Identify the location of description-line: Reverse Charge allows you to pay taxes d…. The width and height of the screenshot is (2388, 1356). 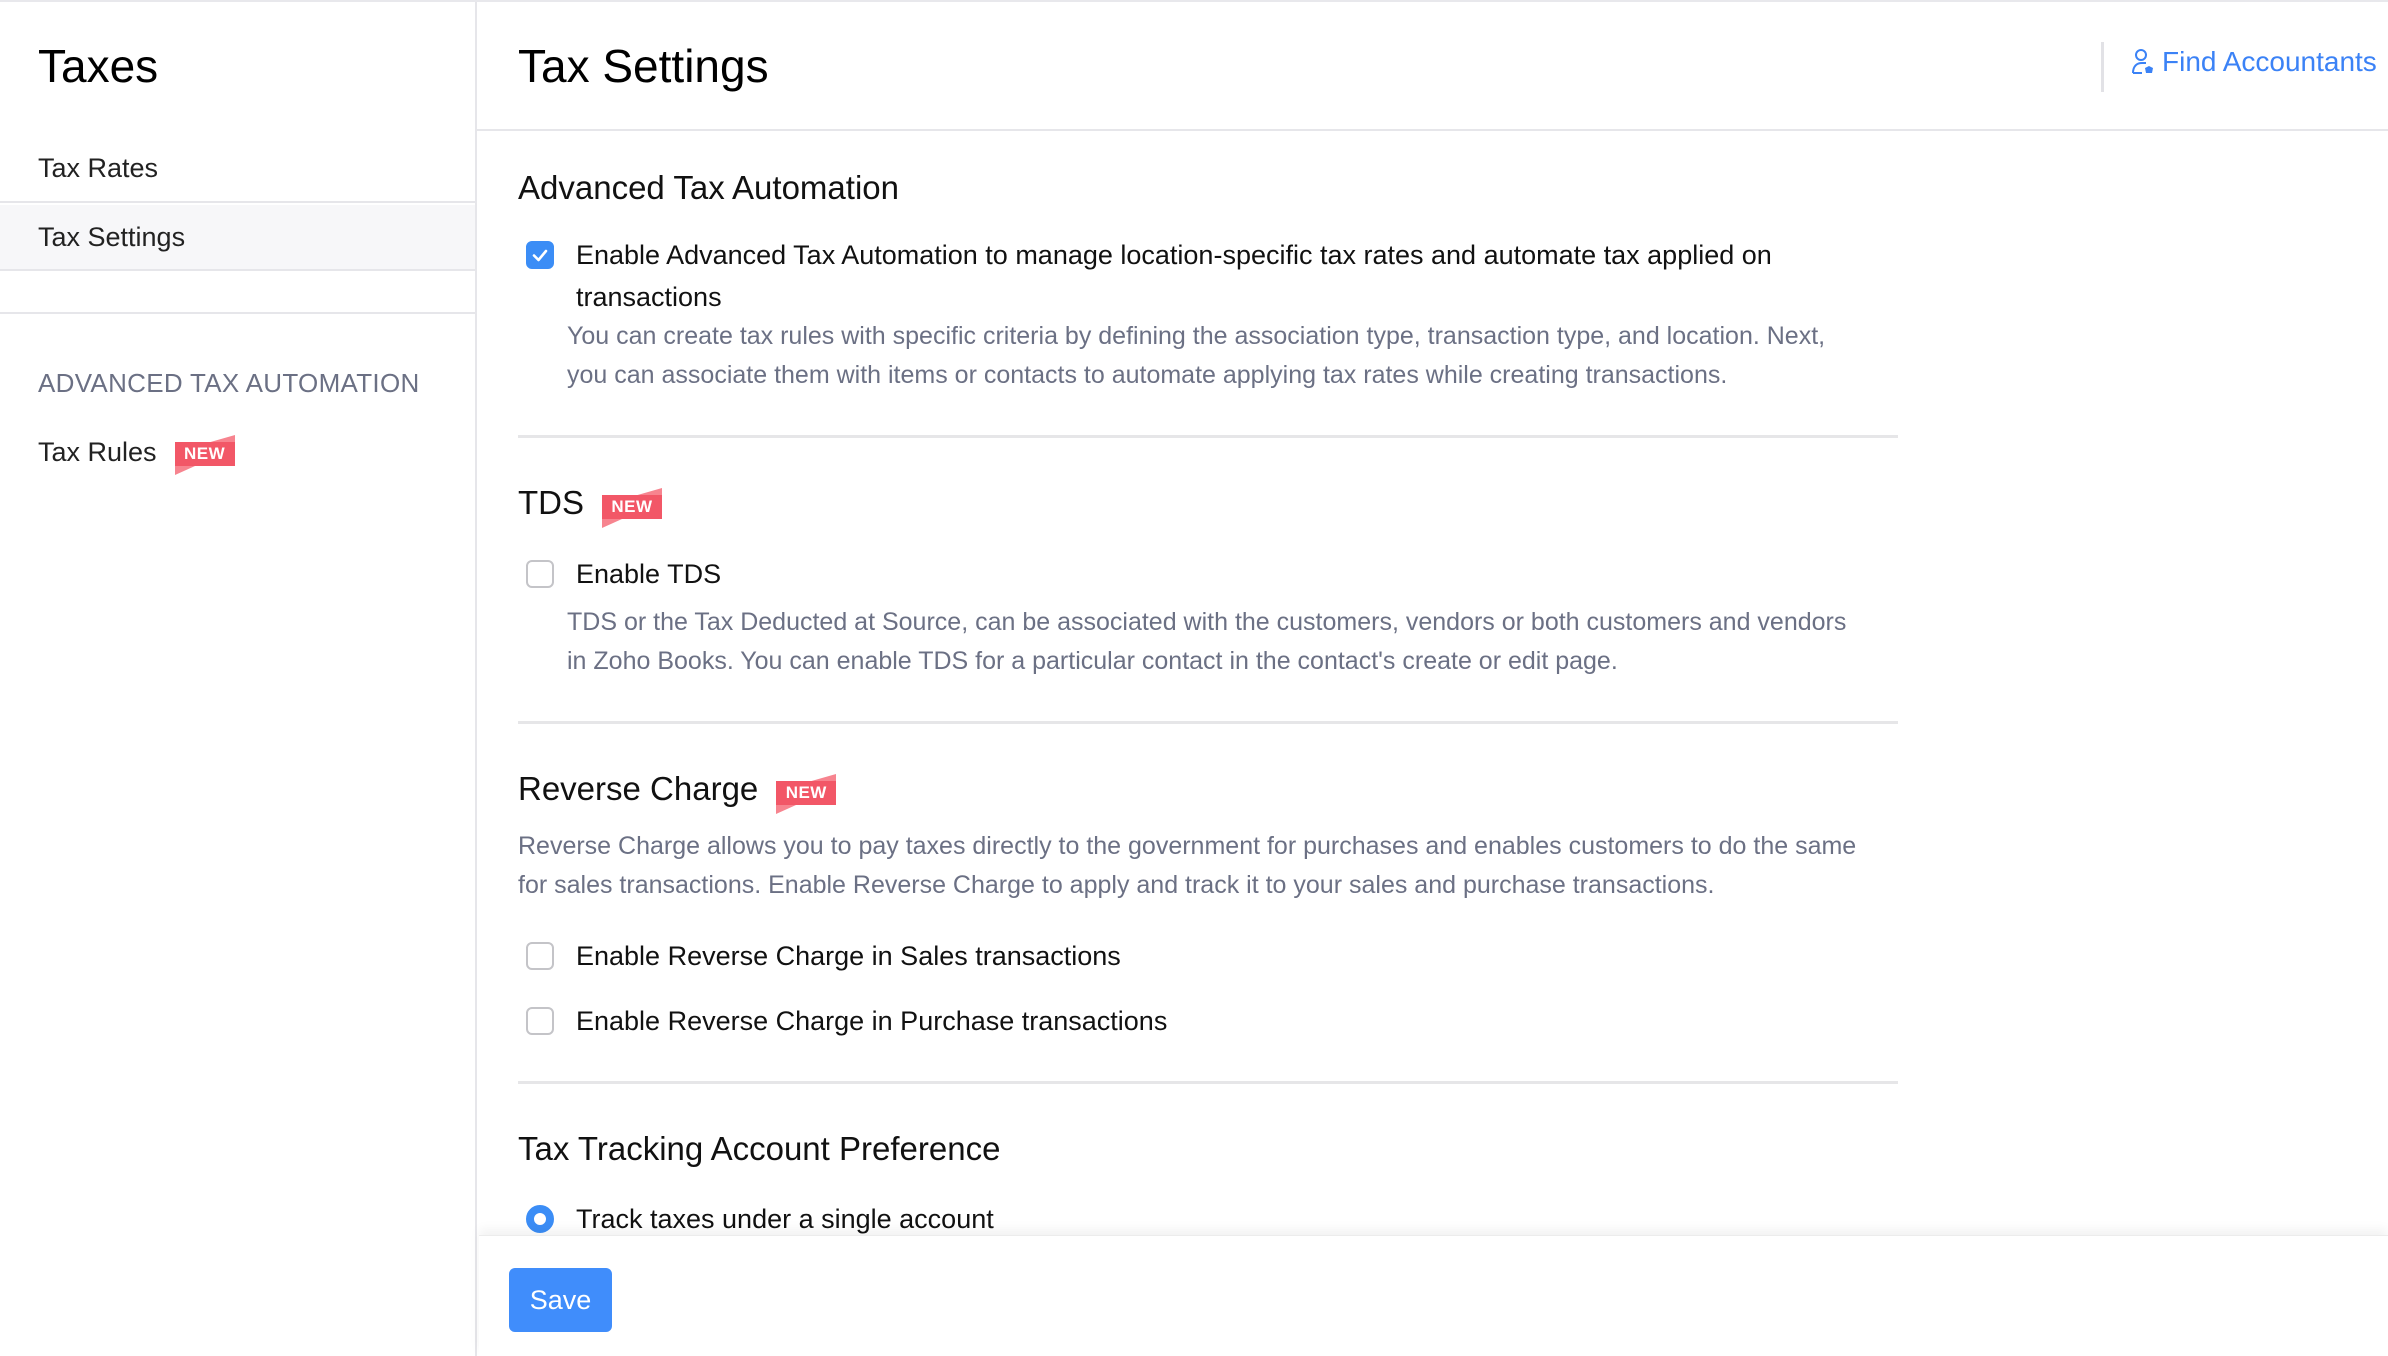
(1187, 846).